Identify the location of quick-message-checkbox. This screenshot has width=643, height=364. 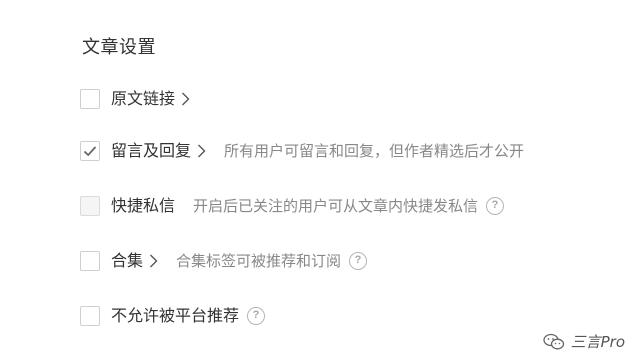
(90, 206).